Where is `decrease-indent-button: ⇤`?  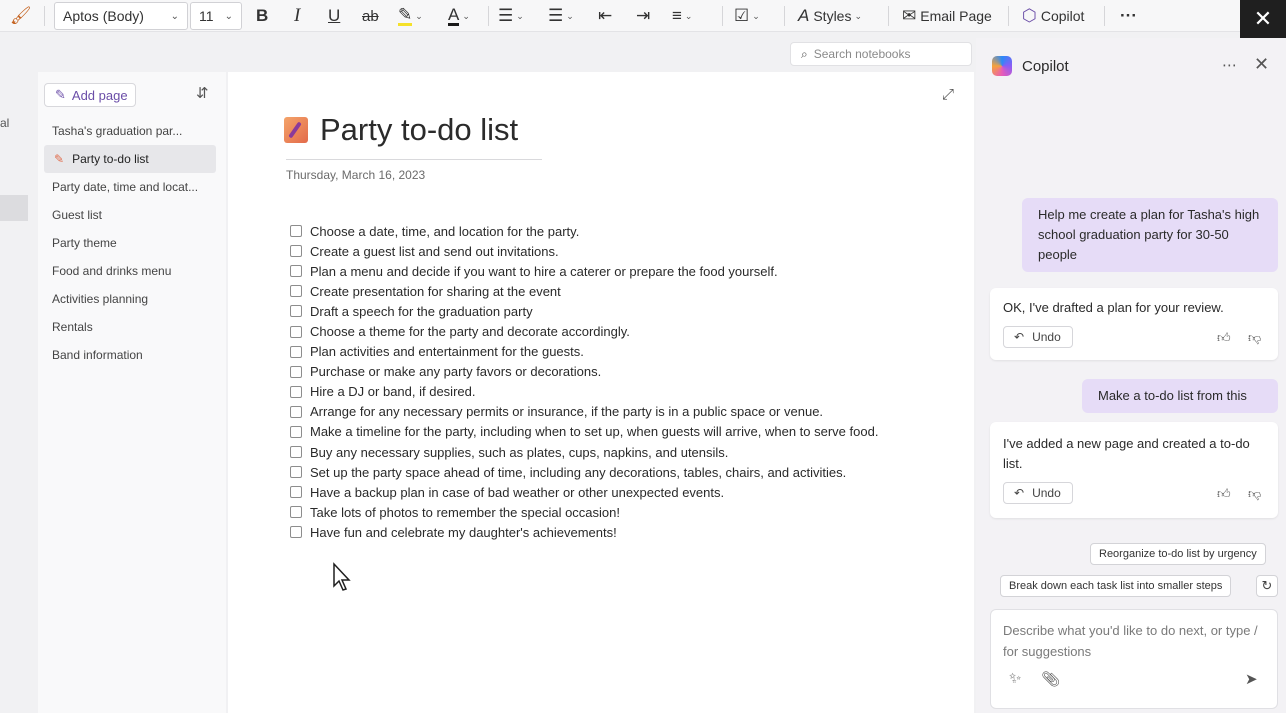
decrease-indent-button: ⇤ is located at coordinates (605, 16).